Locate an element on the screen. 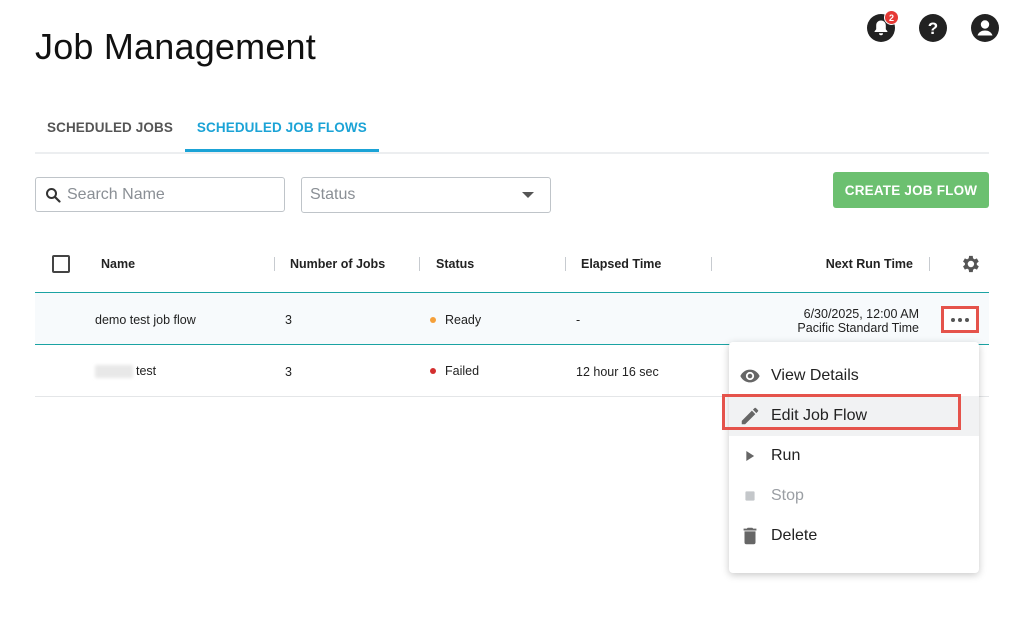  help-button: ? is located at coordinates (933, 28).